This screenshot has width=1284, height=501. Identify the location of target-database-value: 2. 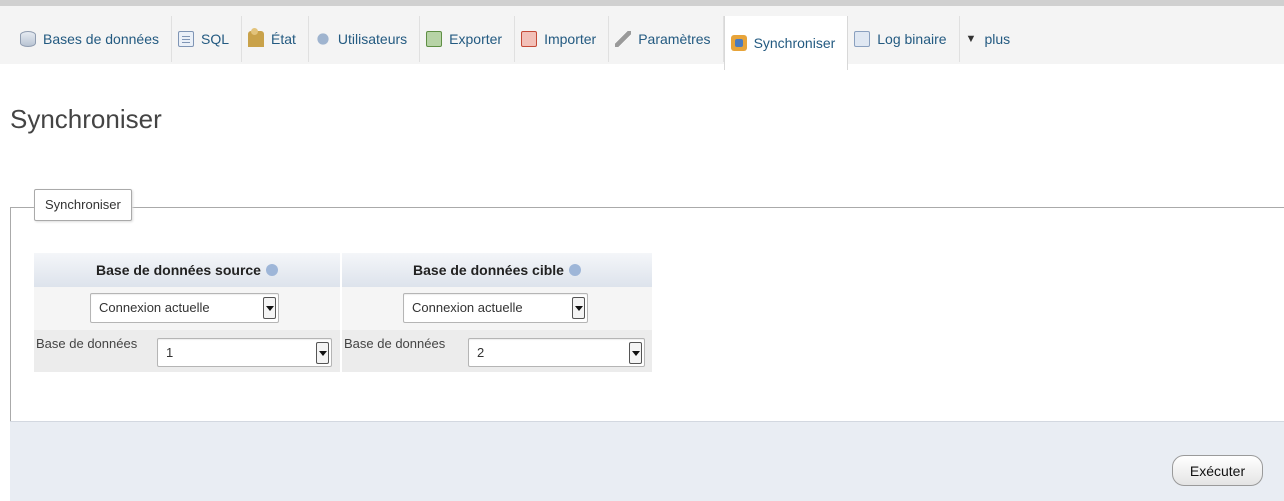
(481, 352).